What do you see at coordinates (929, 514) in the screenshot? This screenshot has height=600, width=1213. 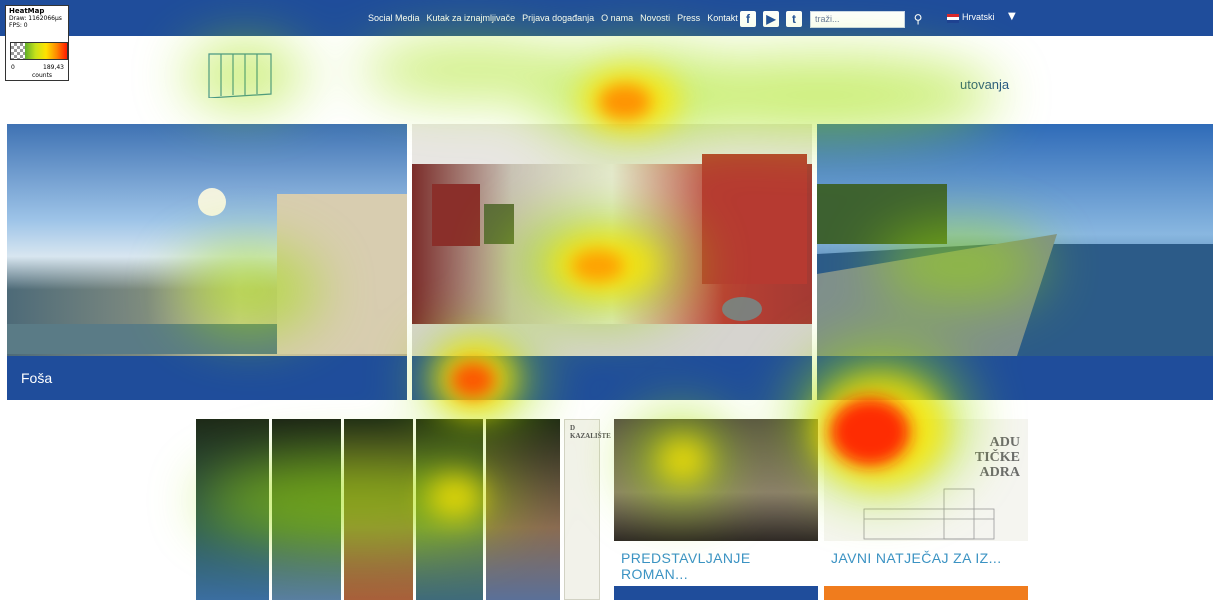 I see `building-sketch` at bounding box center [929, 514].